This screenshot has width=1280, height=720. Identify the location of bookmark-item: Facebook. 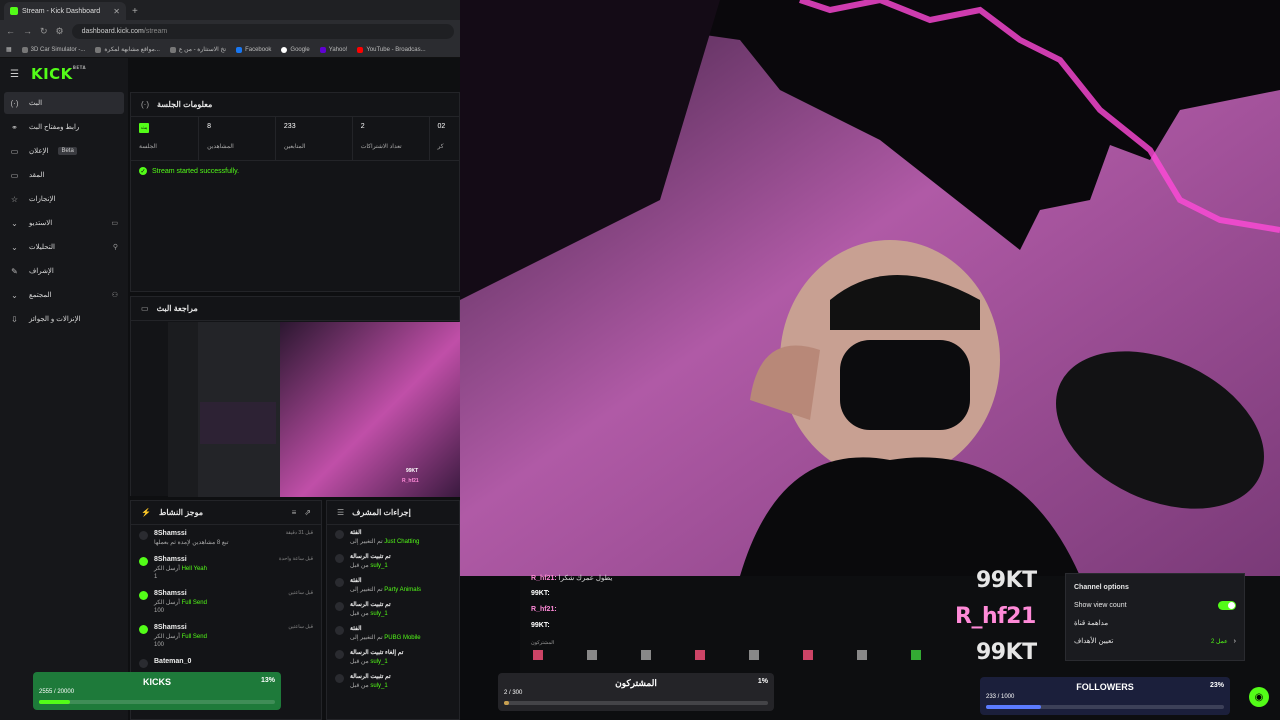
(253, 49).